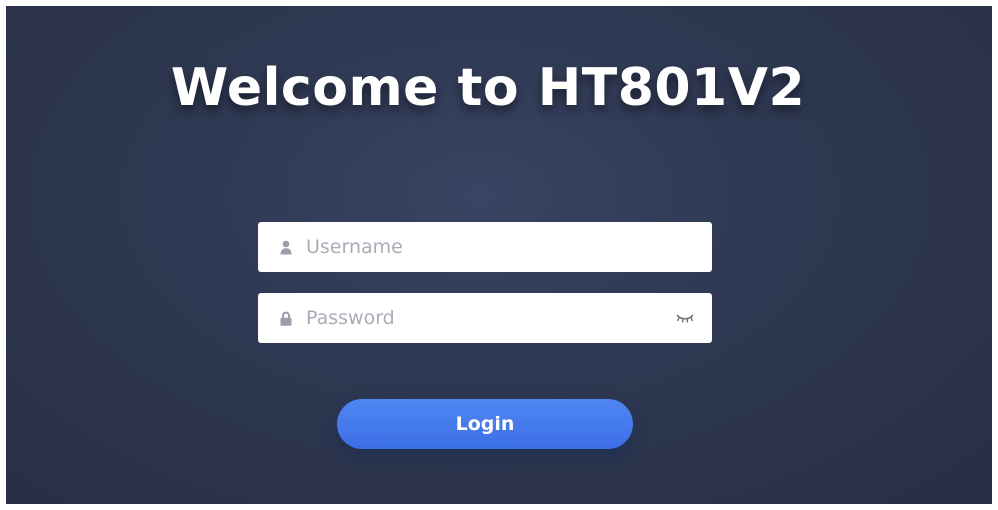 The height and width of the screenshot is (510, 998). What do you see at coordinates (485, 424) in the screenshot?
I see `login-button: Login` at bounding box center [485, 424].